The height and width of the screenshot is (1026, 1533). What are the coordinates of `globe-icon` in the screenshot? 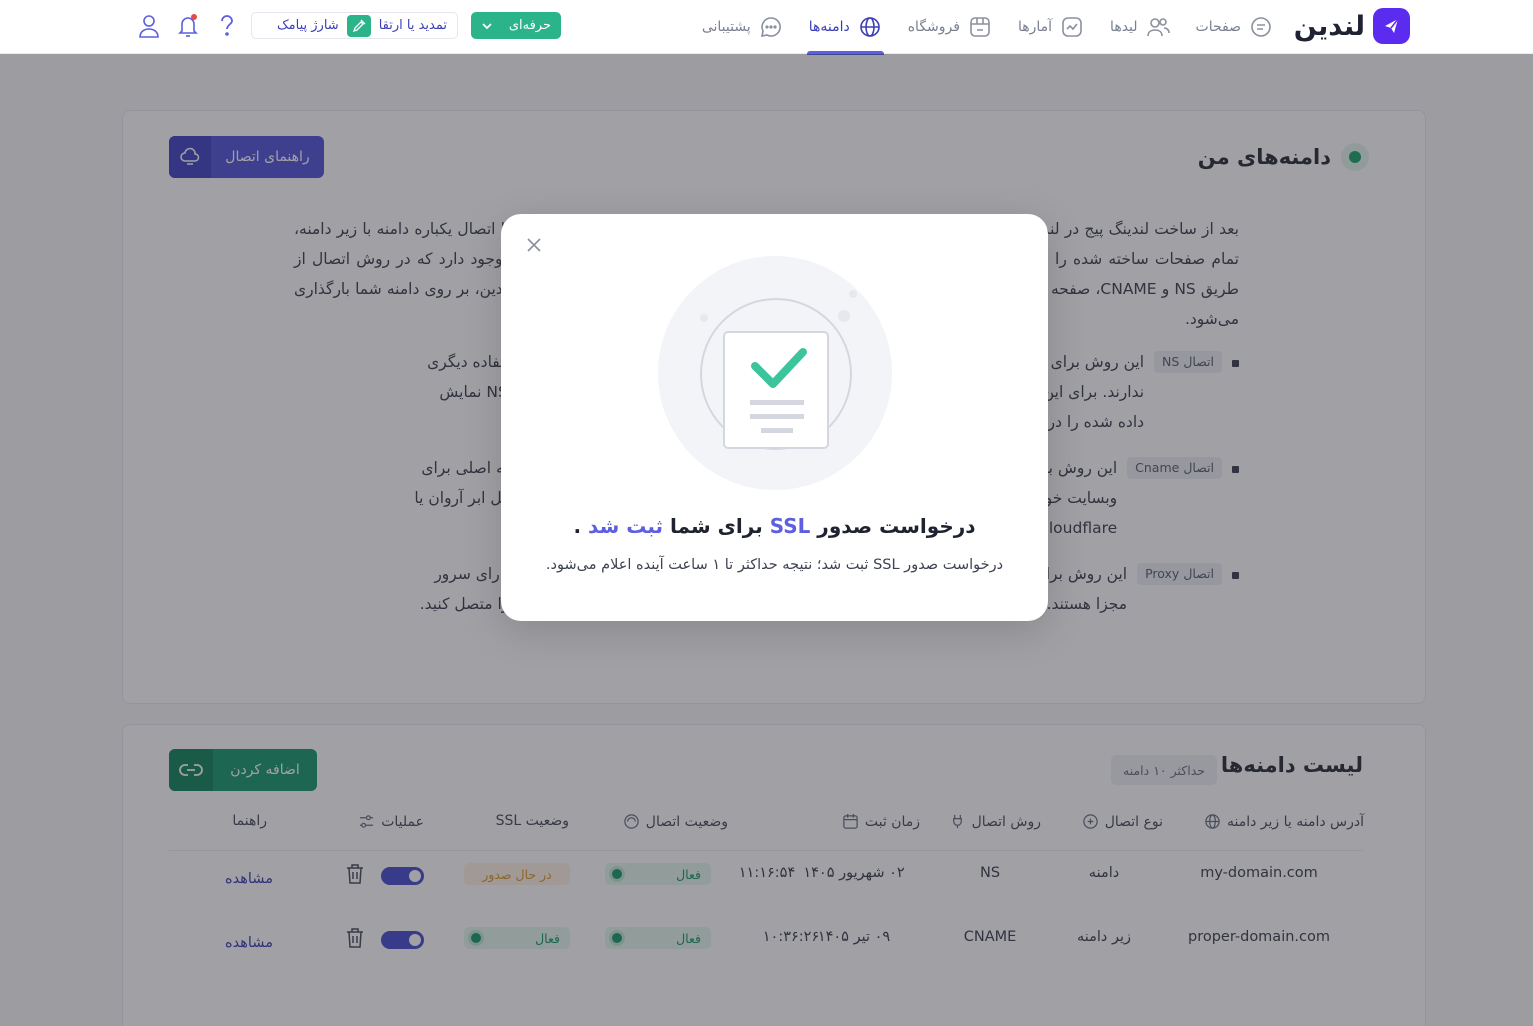 It's located at (869, 27).